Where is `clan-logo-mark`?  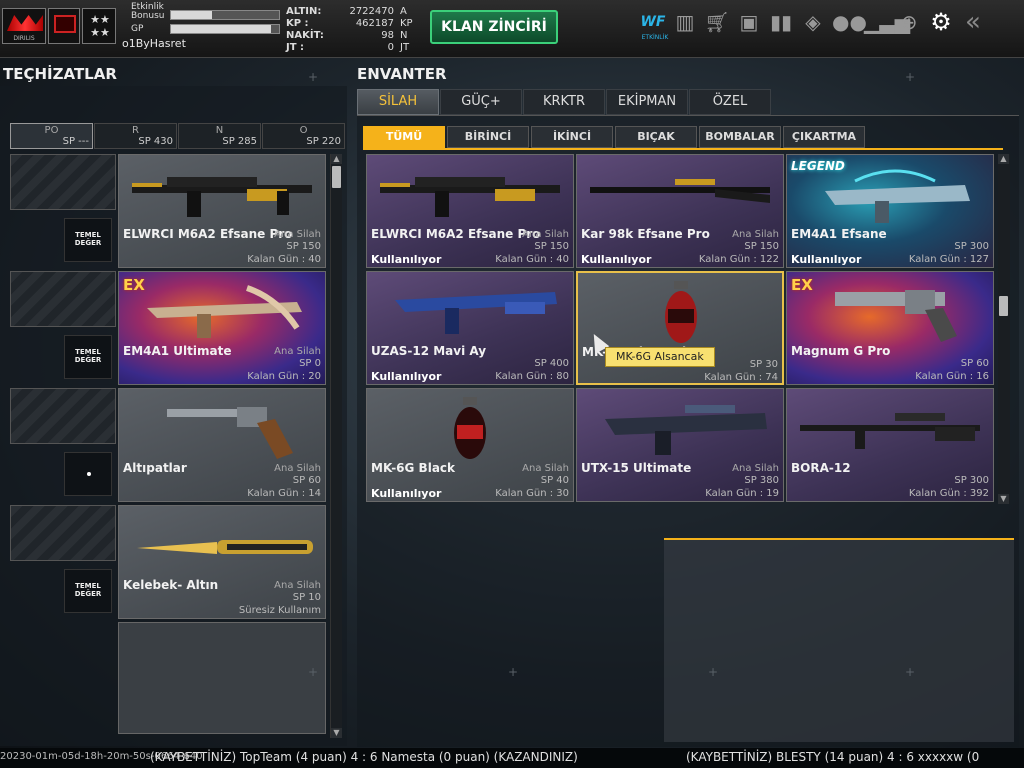 clan-logo-mark is located at coordinates (25, 23).